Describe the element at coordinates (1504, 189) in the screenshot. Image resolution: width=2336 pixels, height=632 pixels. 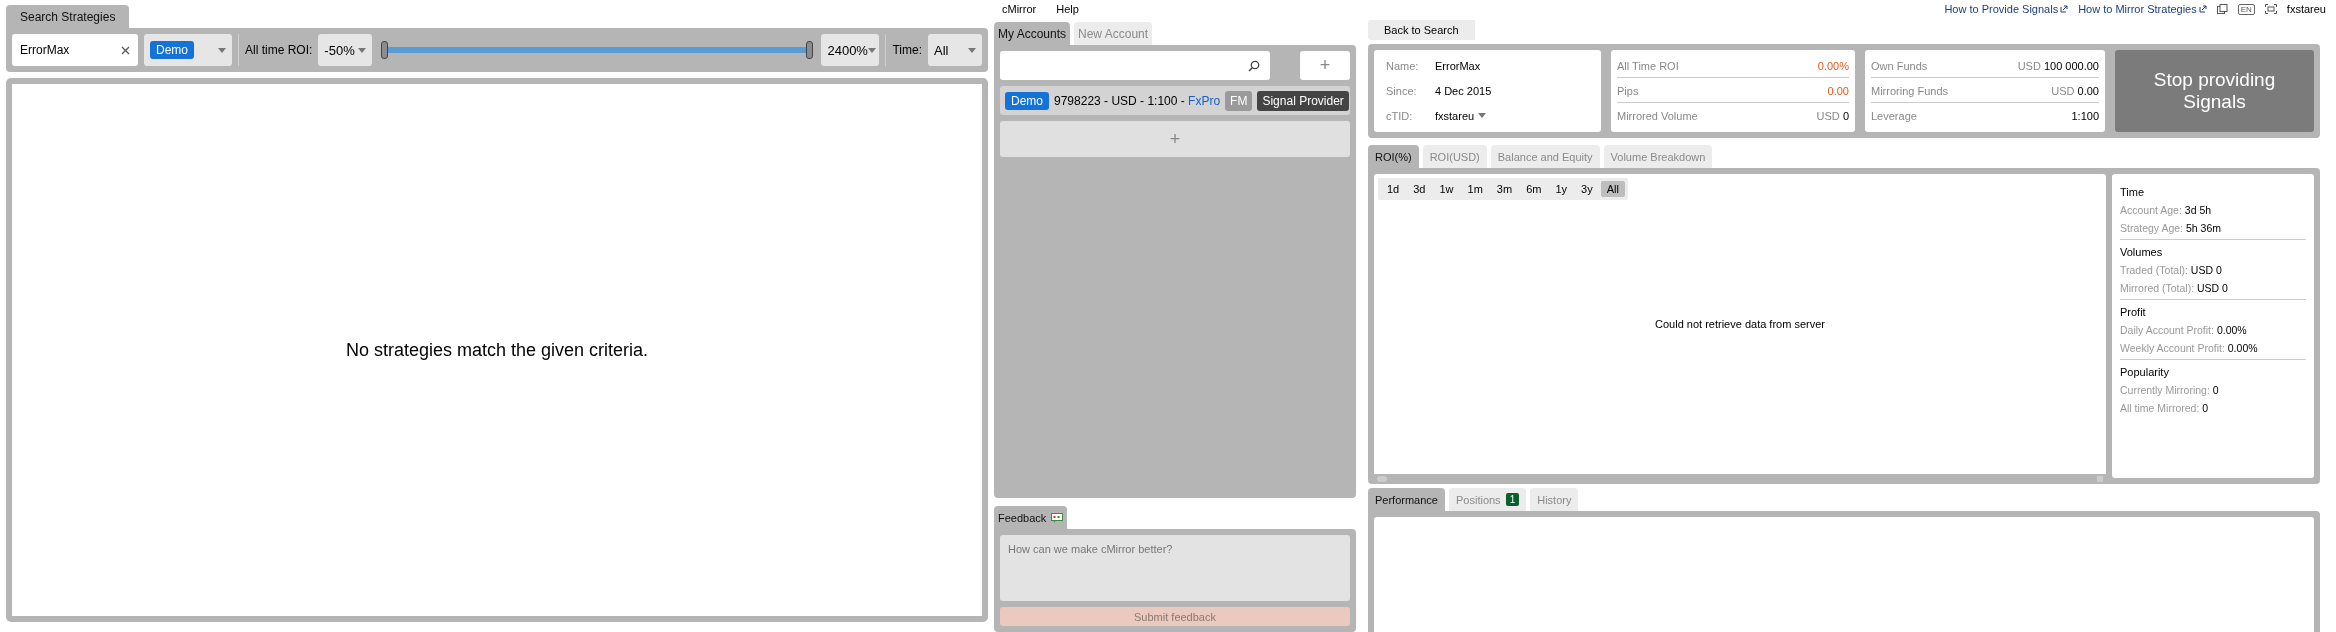
I see `range-button: 3m` at that location.